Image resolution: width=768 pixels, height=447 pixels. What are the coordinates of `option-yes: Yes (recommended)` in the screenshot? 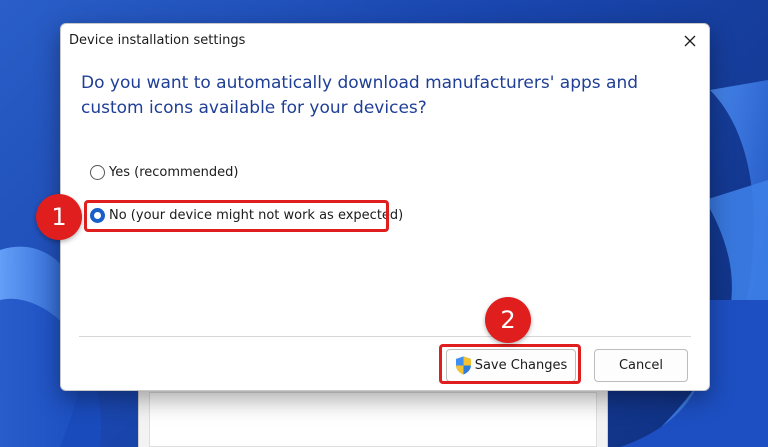 It's located at (164, 172).